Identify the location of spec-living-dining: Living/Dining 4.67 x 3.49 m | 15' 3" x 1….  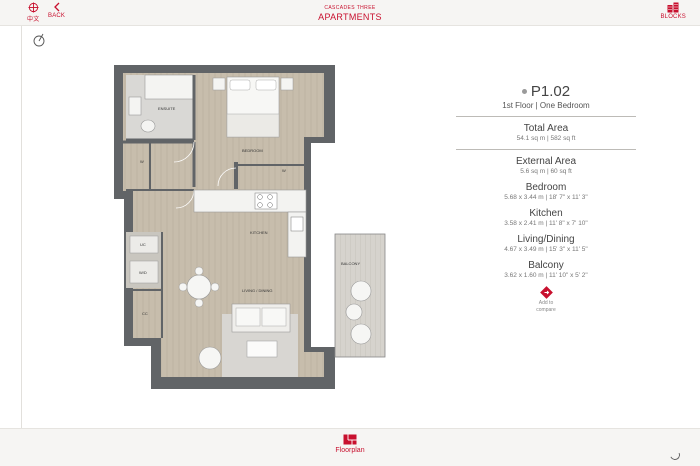
(546, 243).